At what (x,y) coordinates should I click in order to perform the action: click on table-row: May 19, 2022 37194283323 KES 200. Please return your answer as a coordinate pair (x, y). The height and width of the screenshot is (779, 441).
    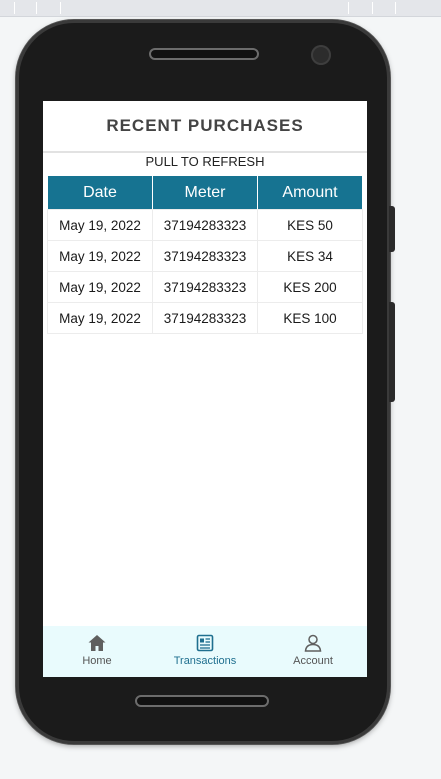
    Looking at the image, I should click on (205, 287).